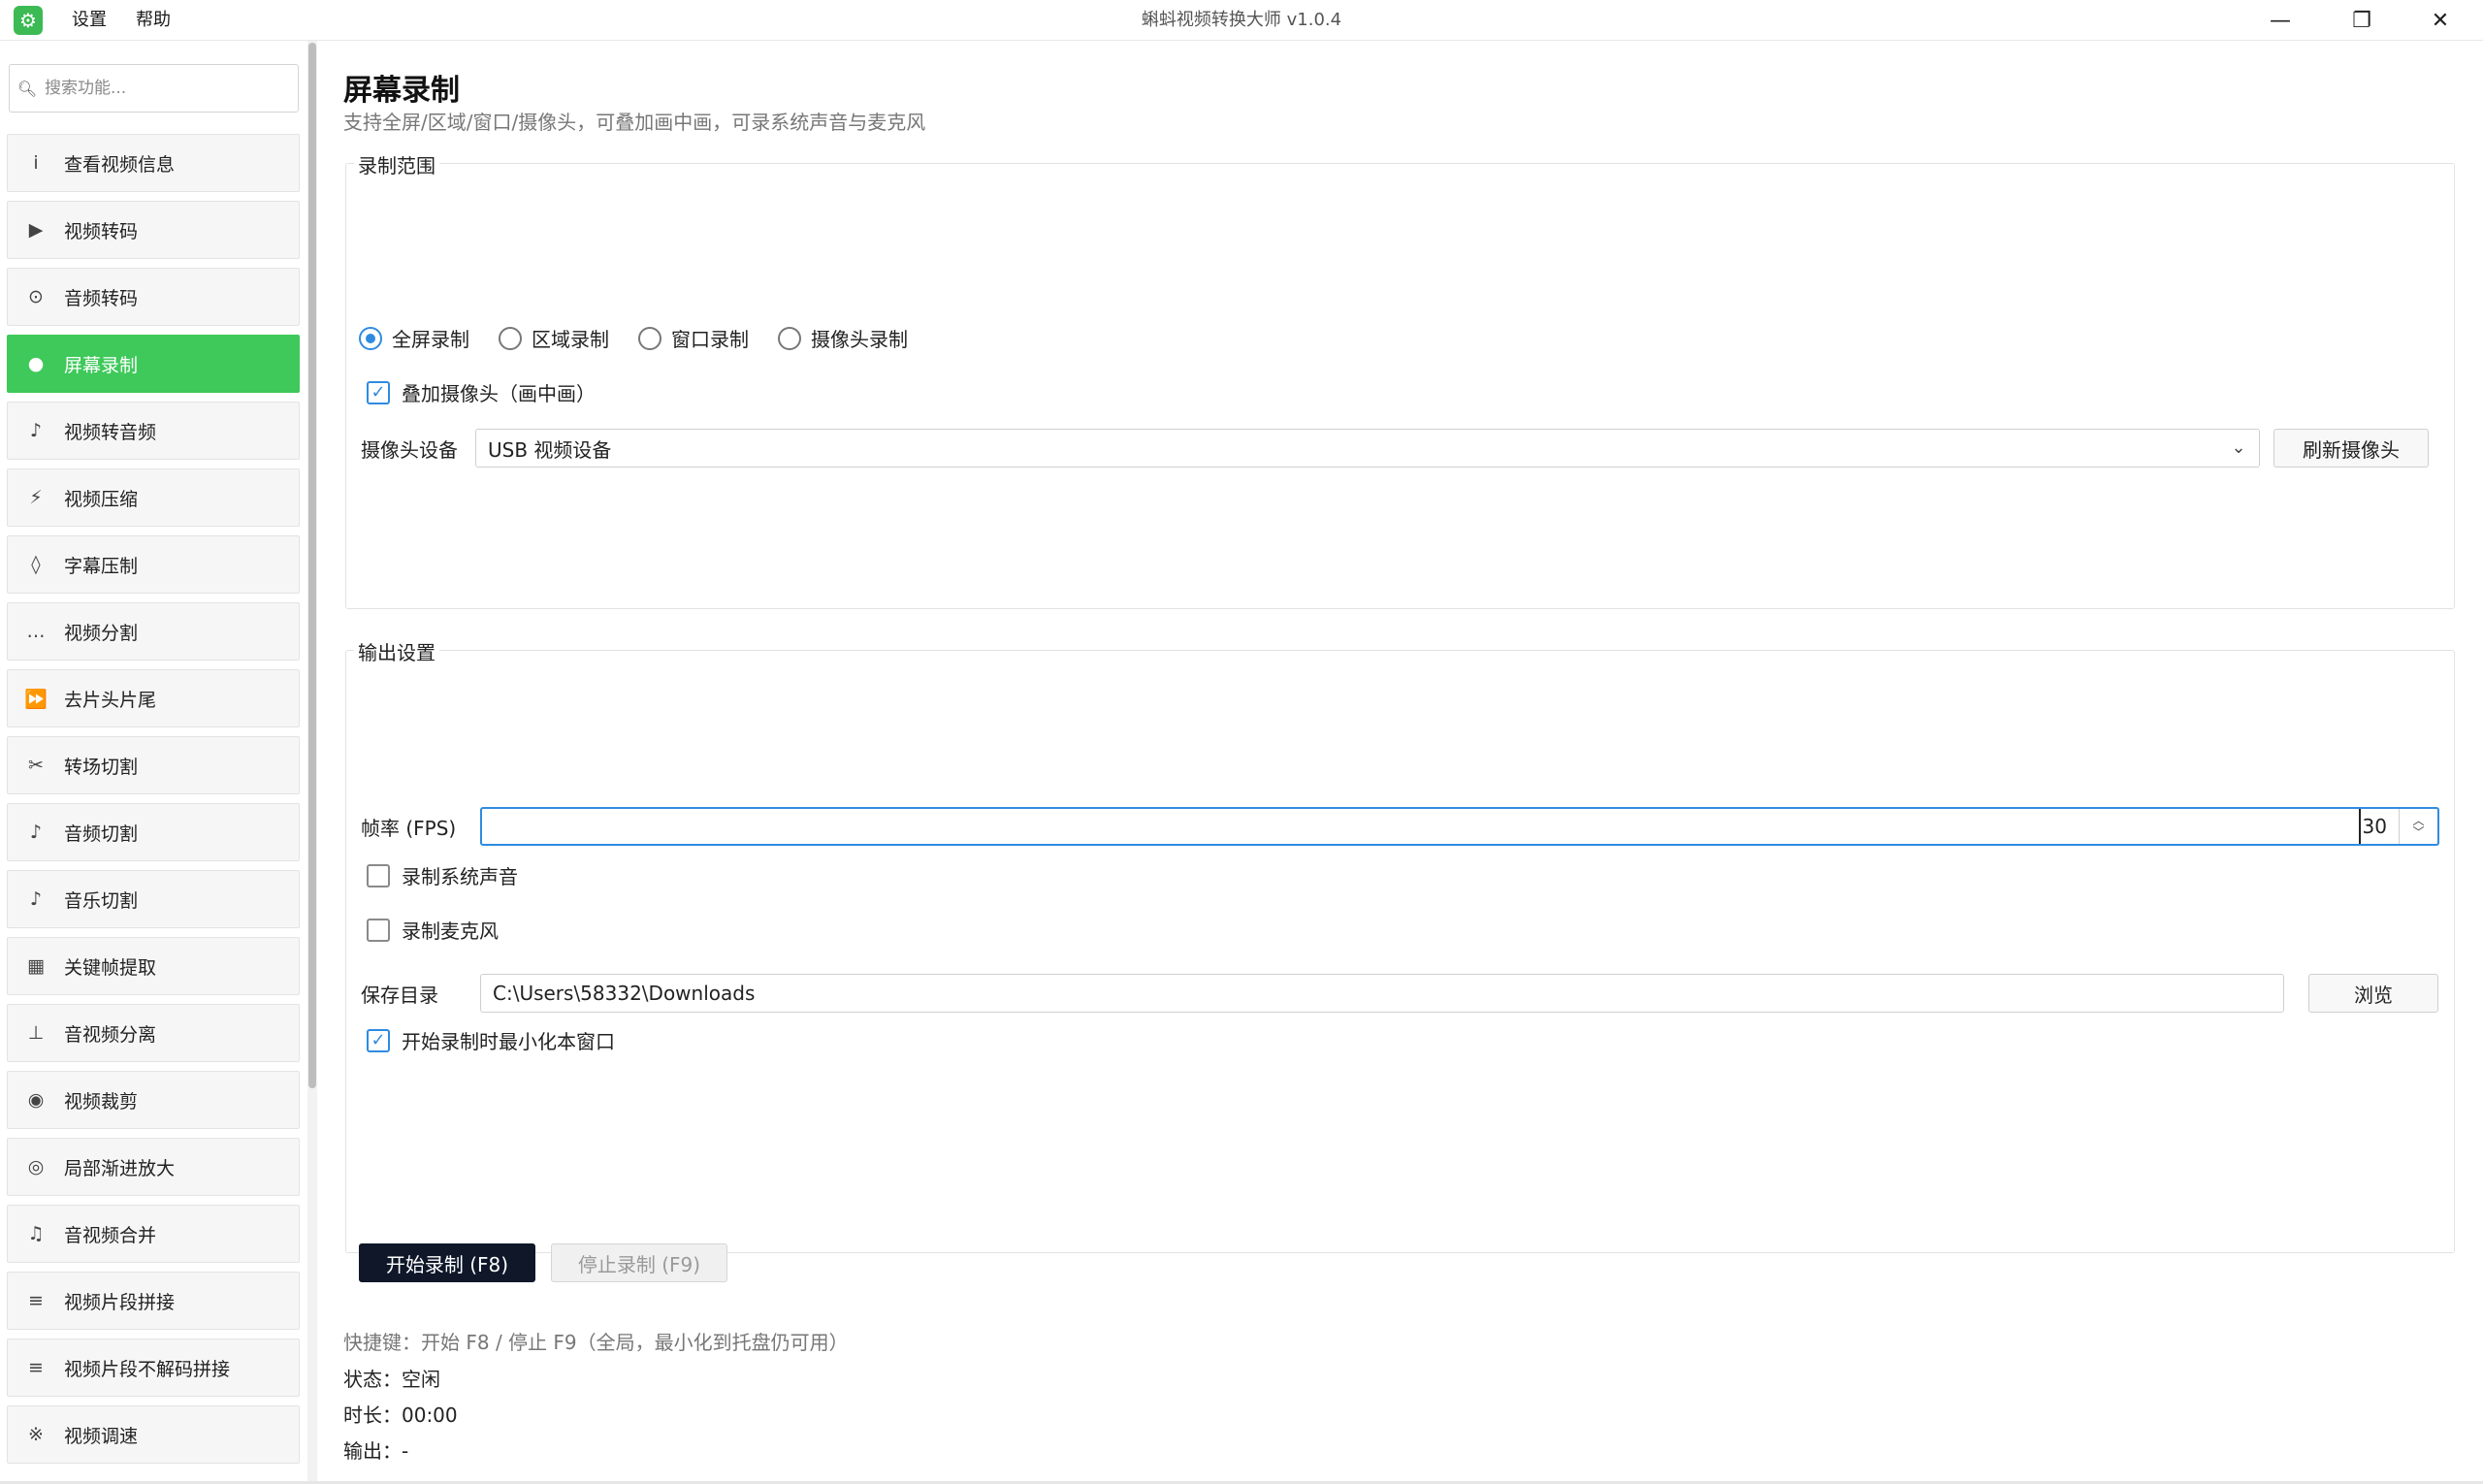 This screenshot has height=1484, width=2483. I want to click on sidebar-item-label: 音乐切割, so click(102, 901).